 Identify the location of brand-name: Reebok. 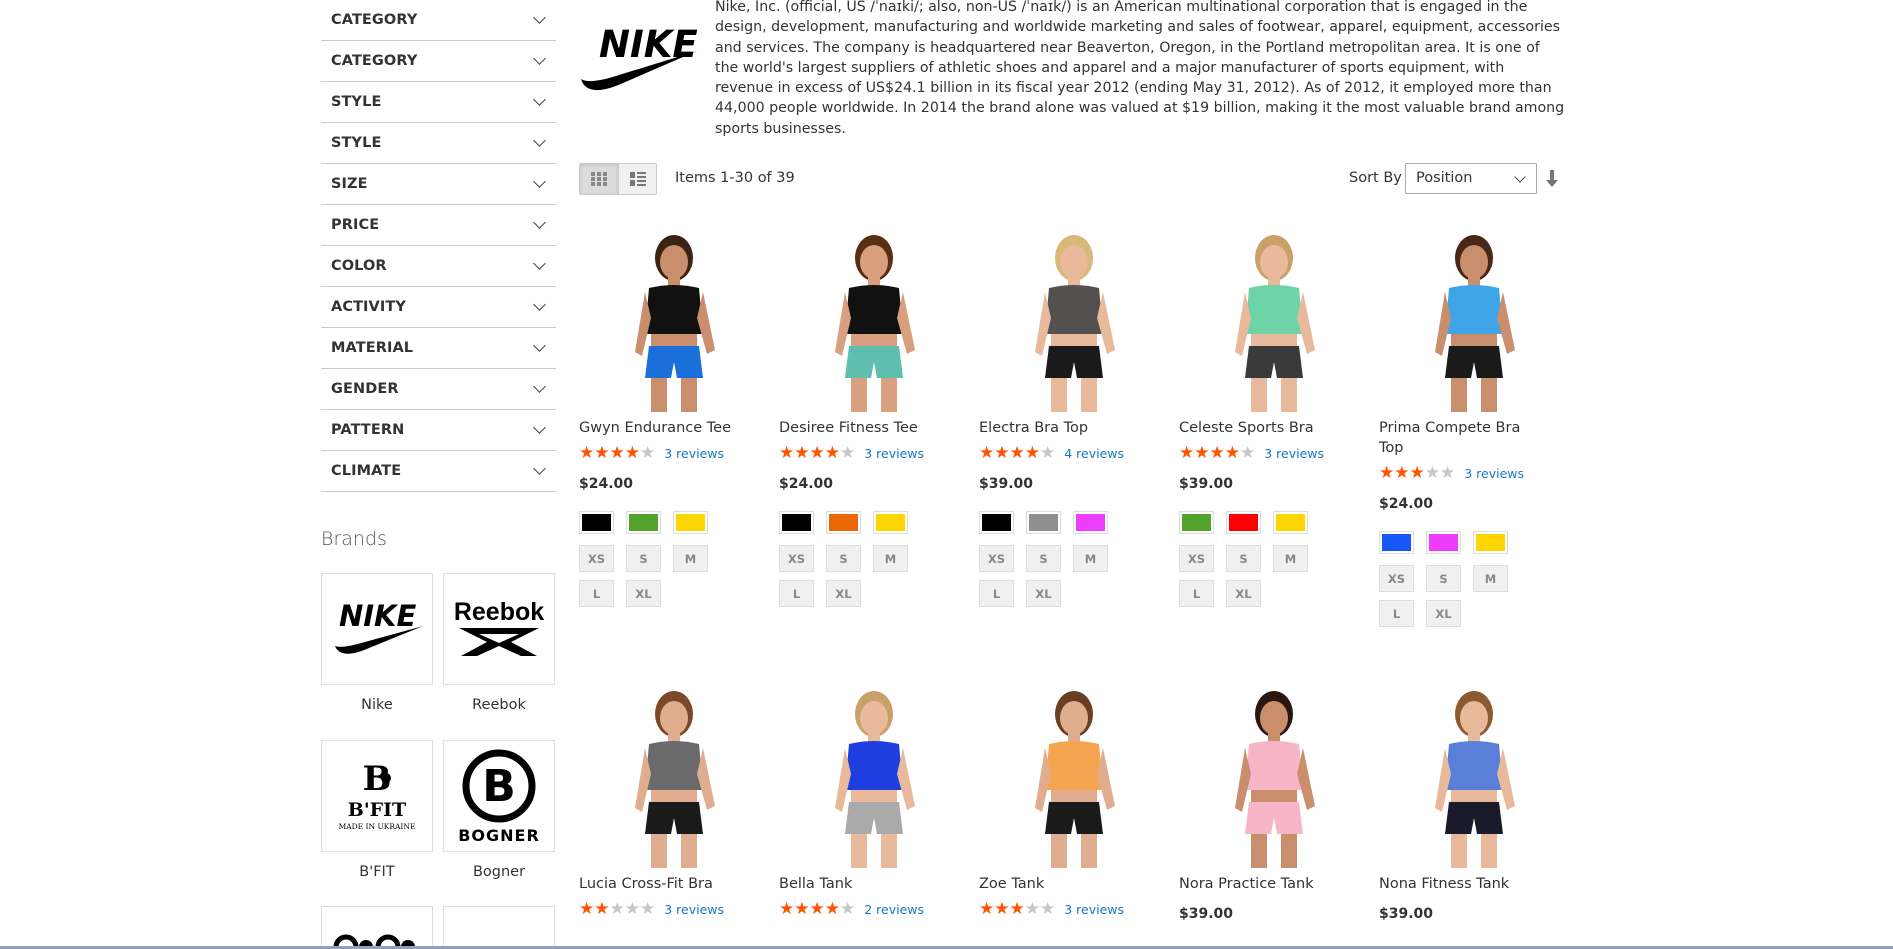
(499, 705).